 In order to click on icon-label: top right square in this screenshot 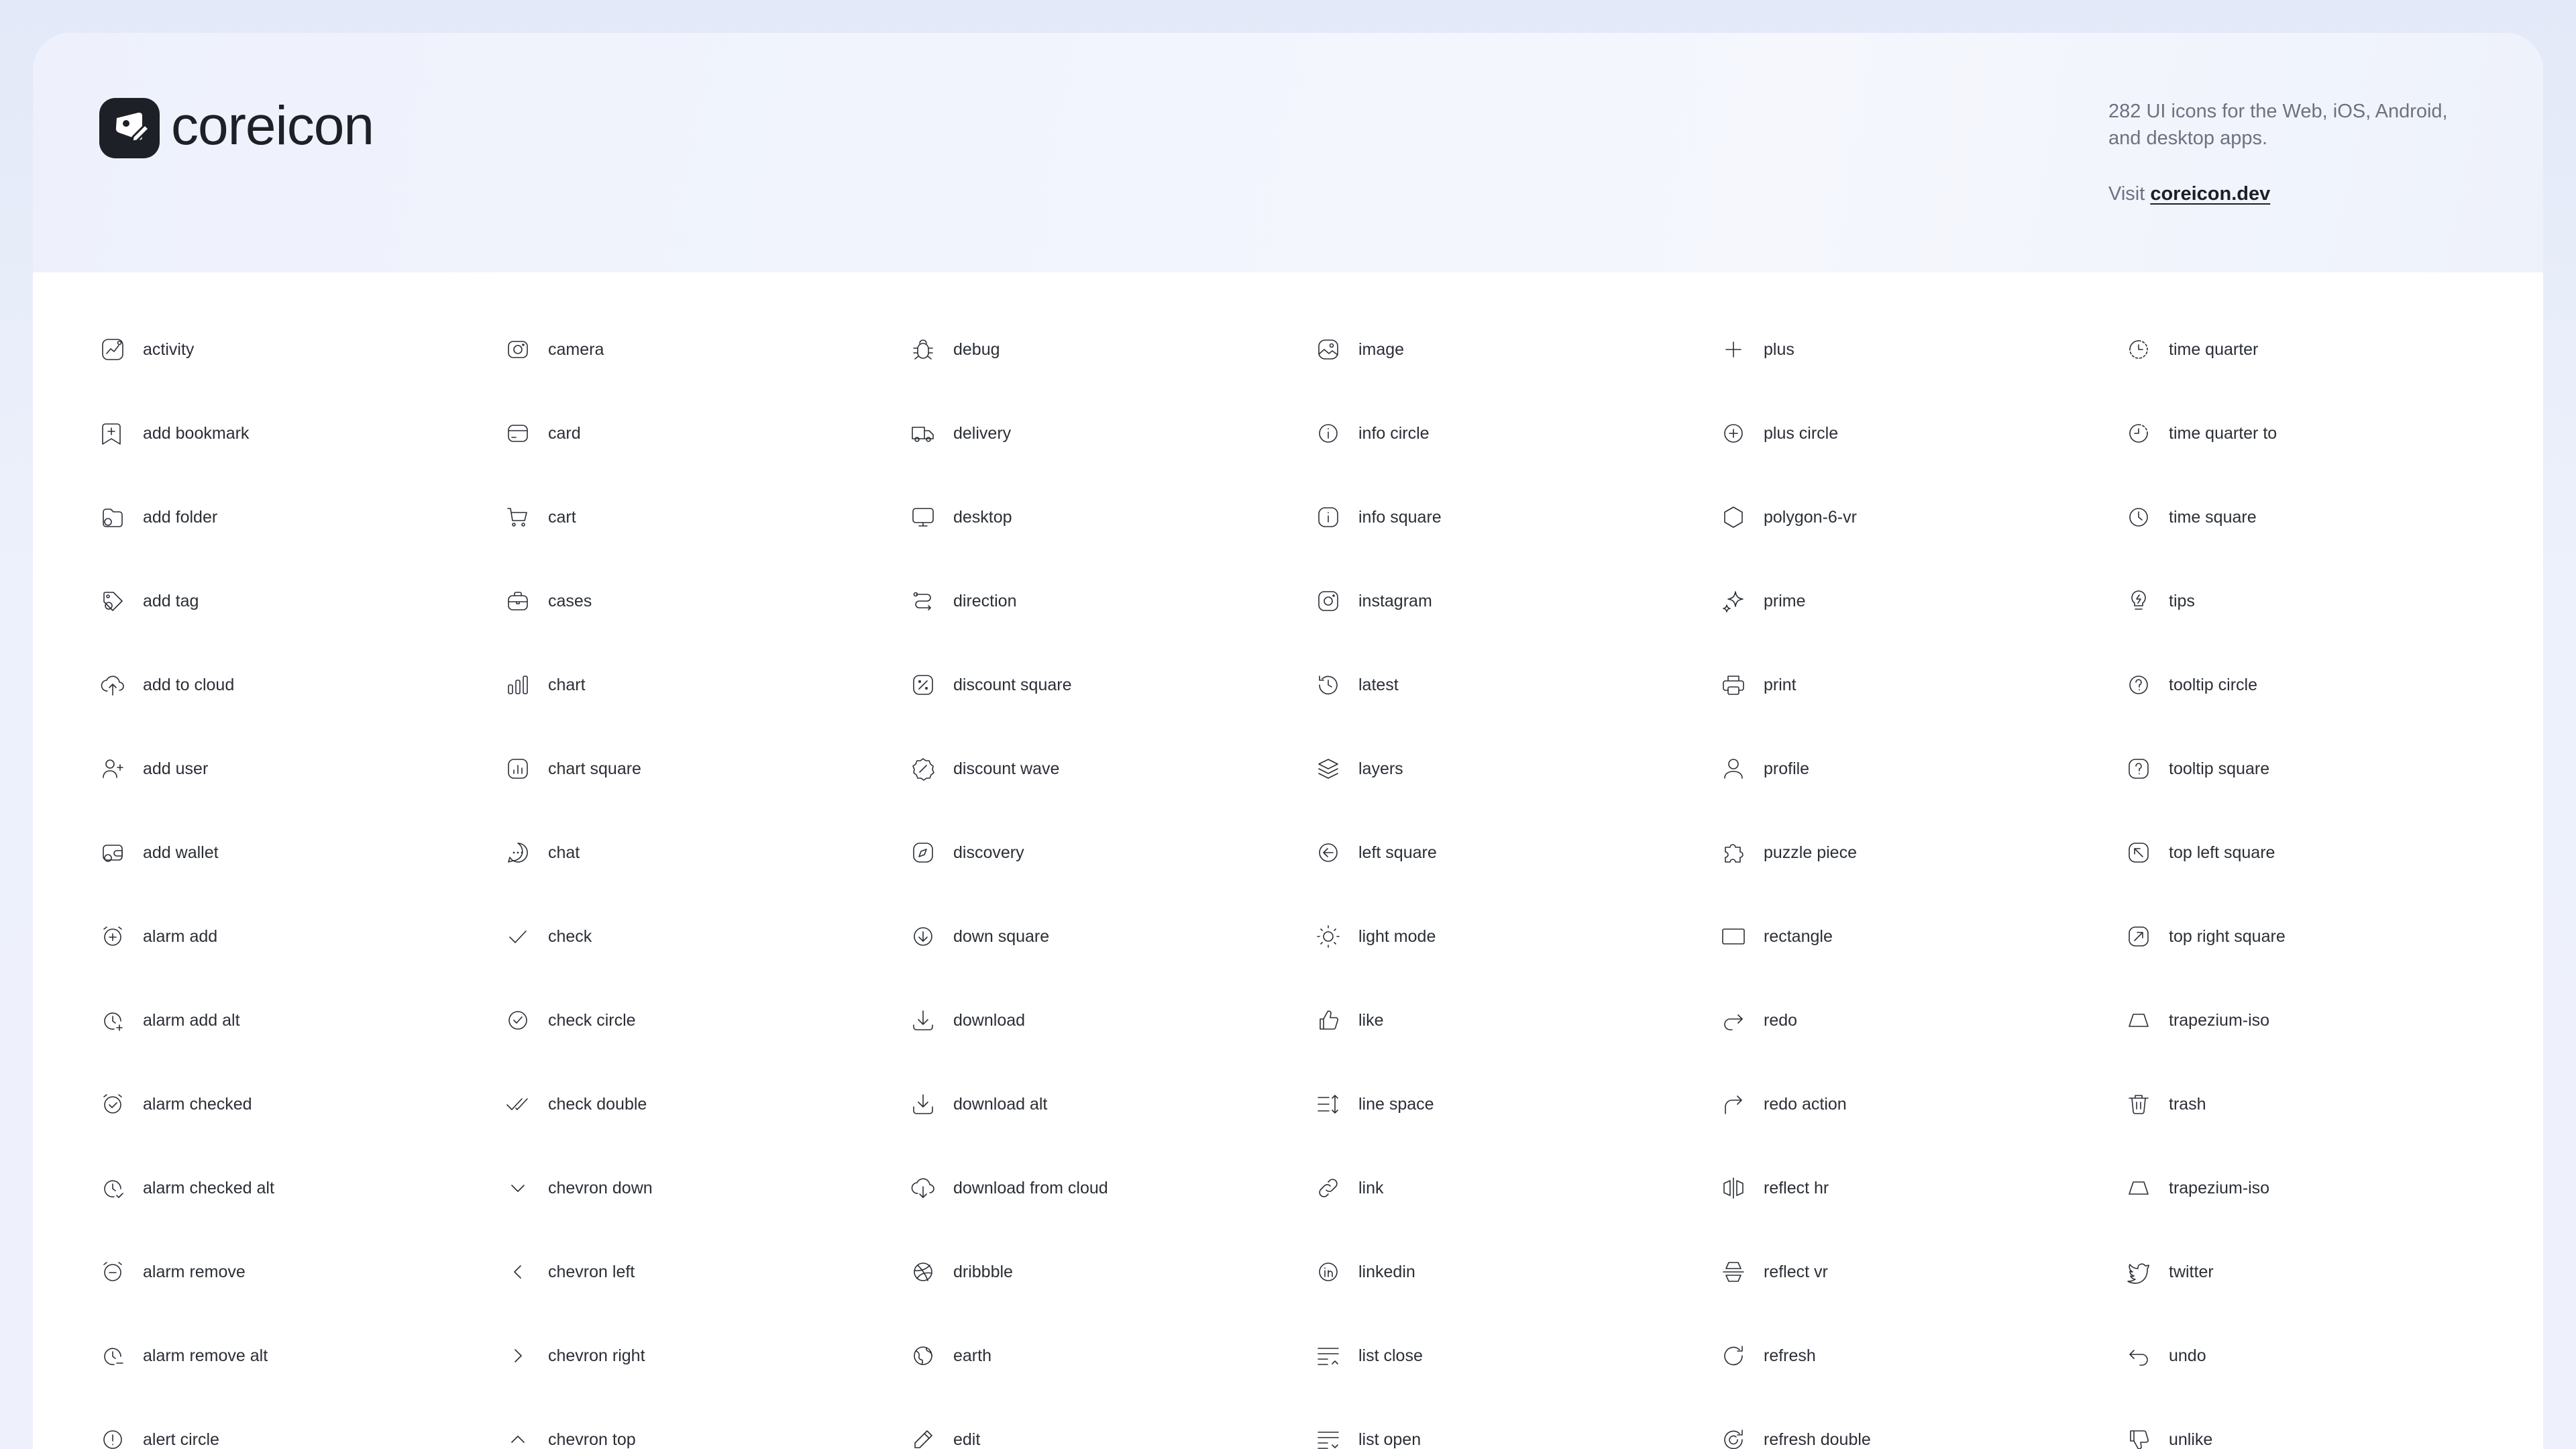, I will do `click(2227, 936)`.